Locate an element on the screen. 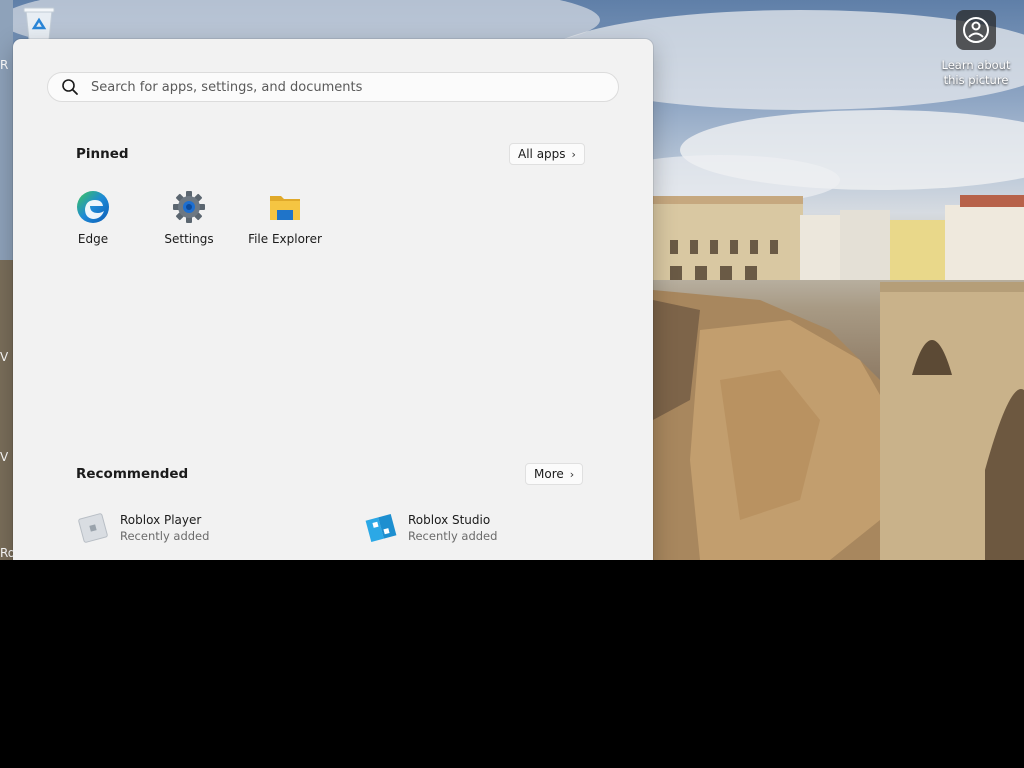 The width and height of the screenshot is (1024, 768). all-apps-button: All apps › is located at coordinates (547, 154).